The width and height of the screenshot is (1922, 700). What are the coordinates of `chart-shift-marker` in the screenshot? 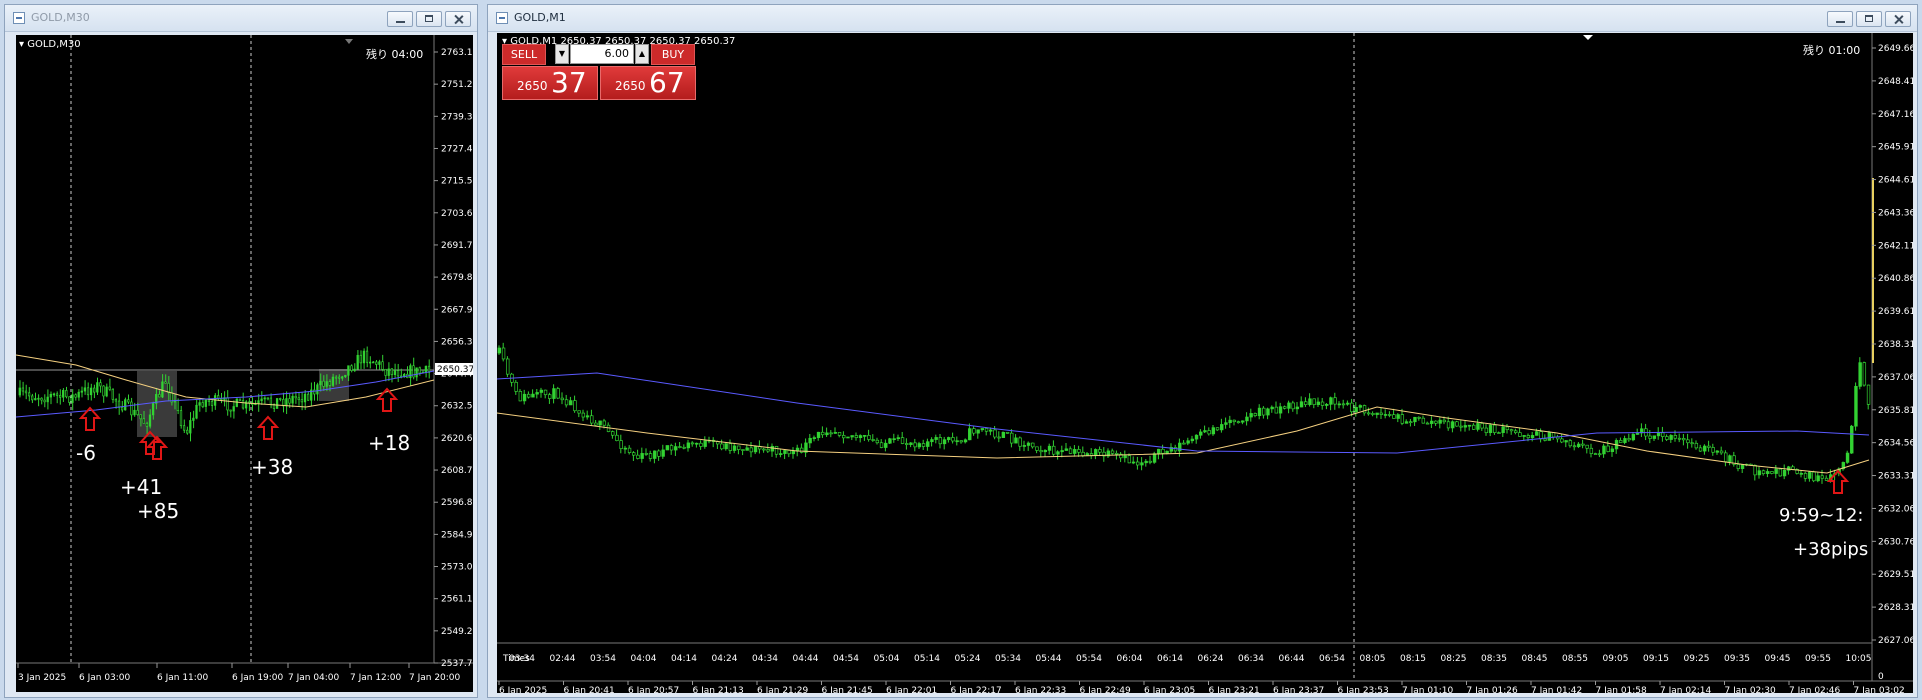 It's located at (349, 41).